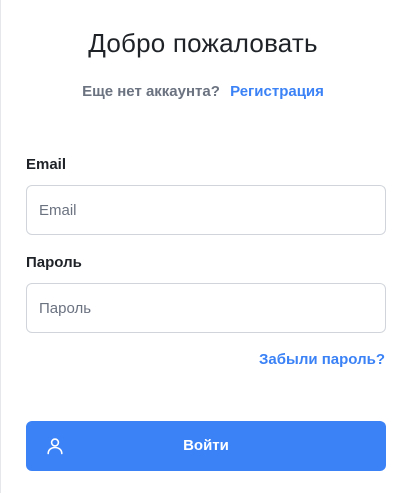  What do you see at coordinates (151, 91) in the screenshot?
I see `signup-prompt: Еще нет аккаунта?` at bounding box center [151, 91].